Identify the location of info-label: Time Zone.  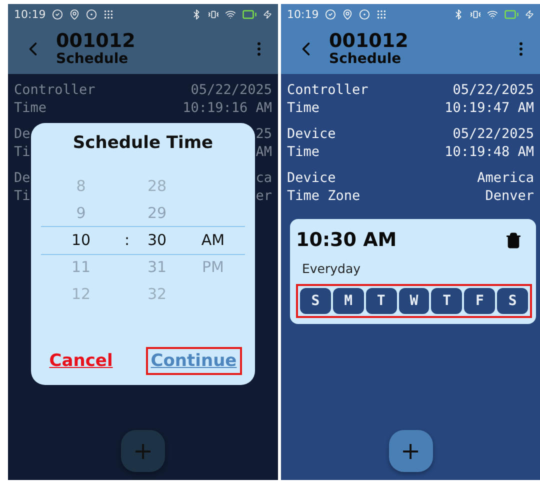
(323, 196).